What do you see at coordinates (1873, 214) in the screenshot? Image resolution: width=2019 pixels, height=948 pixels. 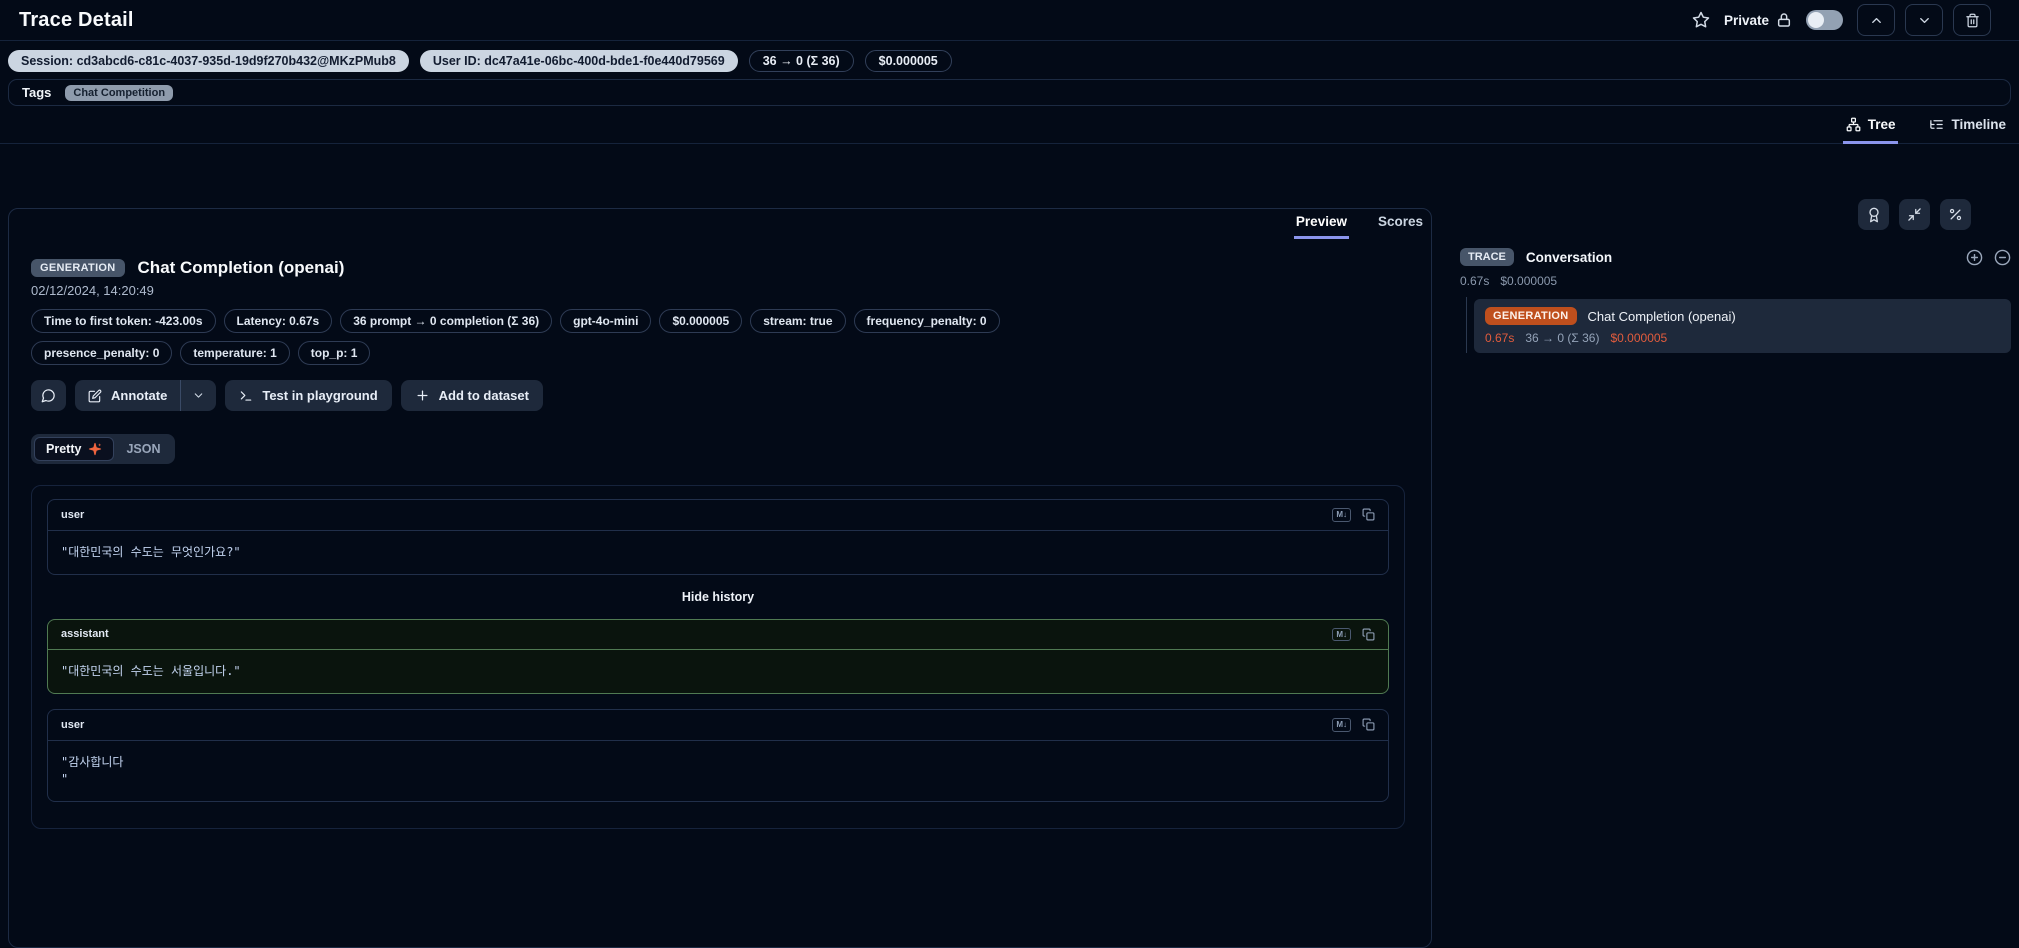 I see `scores-toggle-button` at bounding box center [1873, 214].